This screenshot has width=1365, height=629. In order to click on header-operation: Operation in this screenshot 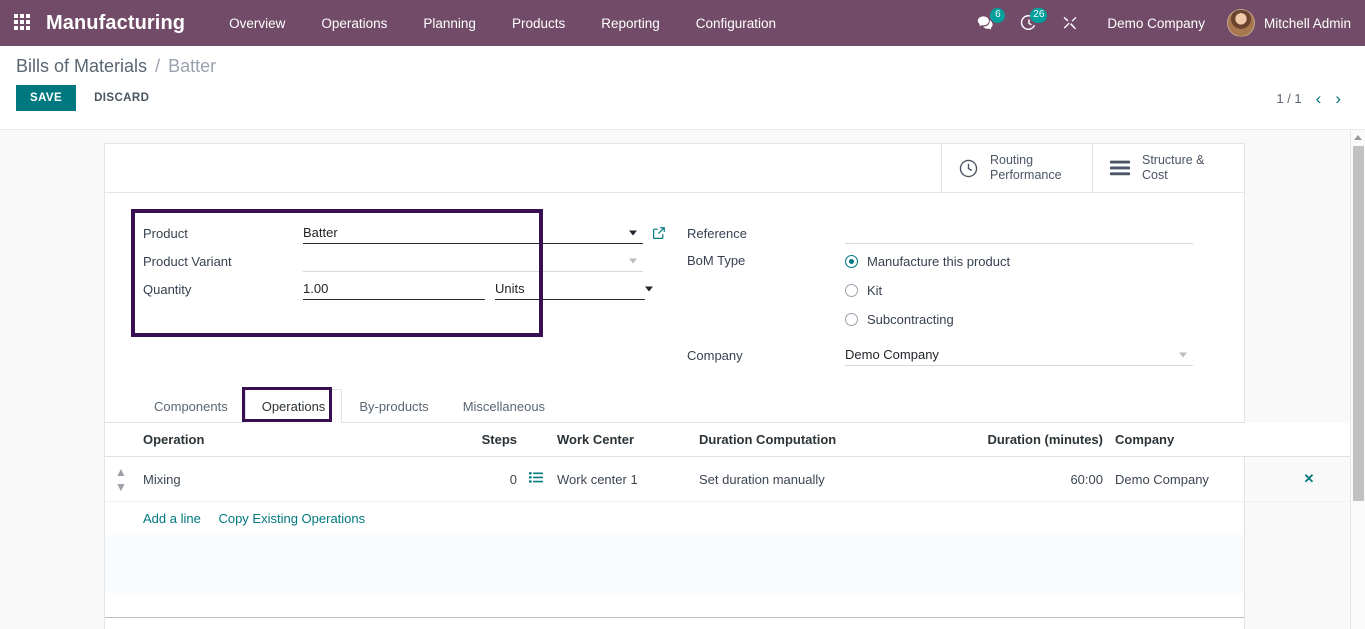, I will do `click(287, 440)`.